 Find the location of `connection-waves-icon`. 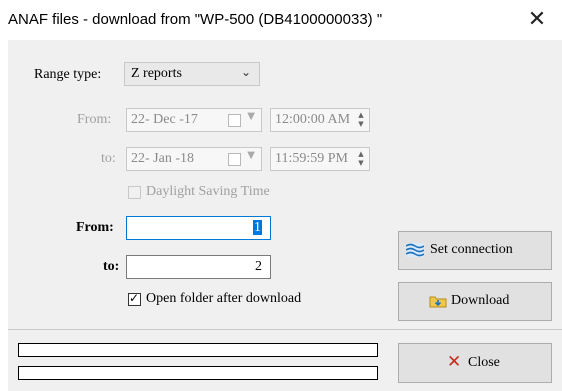

connection-waves-icon is located at coordinates (415, 250).